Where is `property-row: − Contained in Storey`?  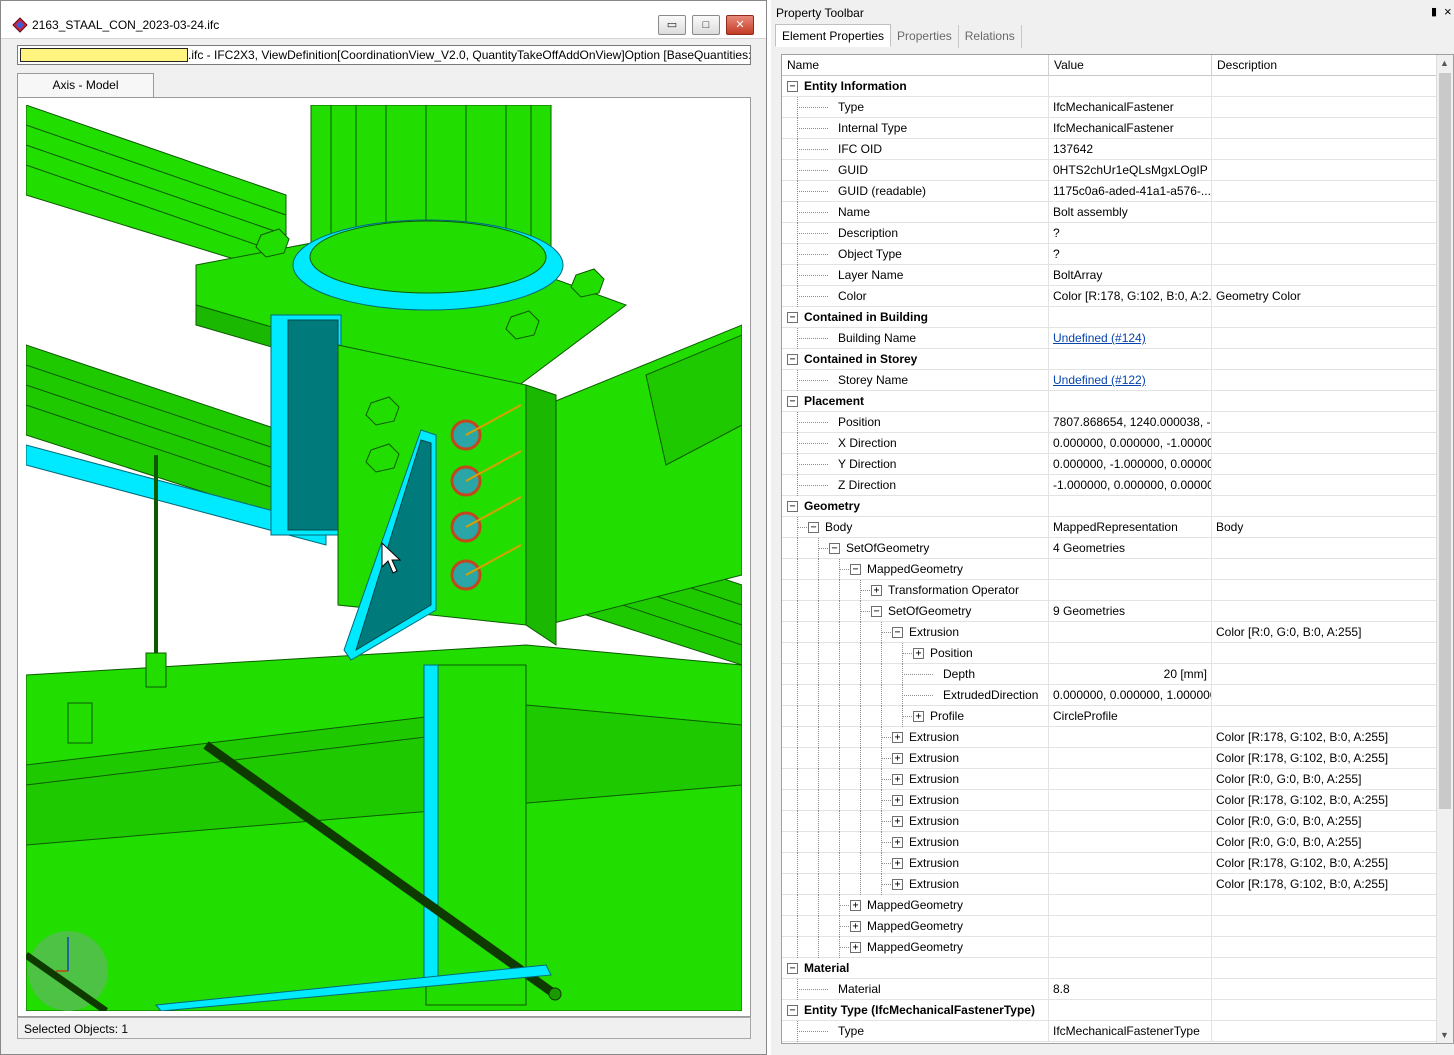
property-row: − Contained in Storey is located at coordinates (1109, 359).